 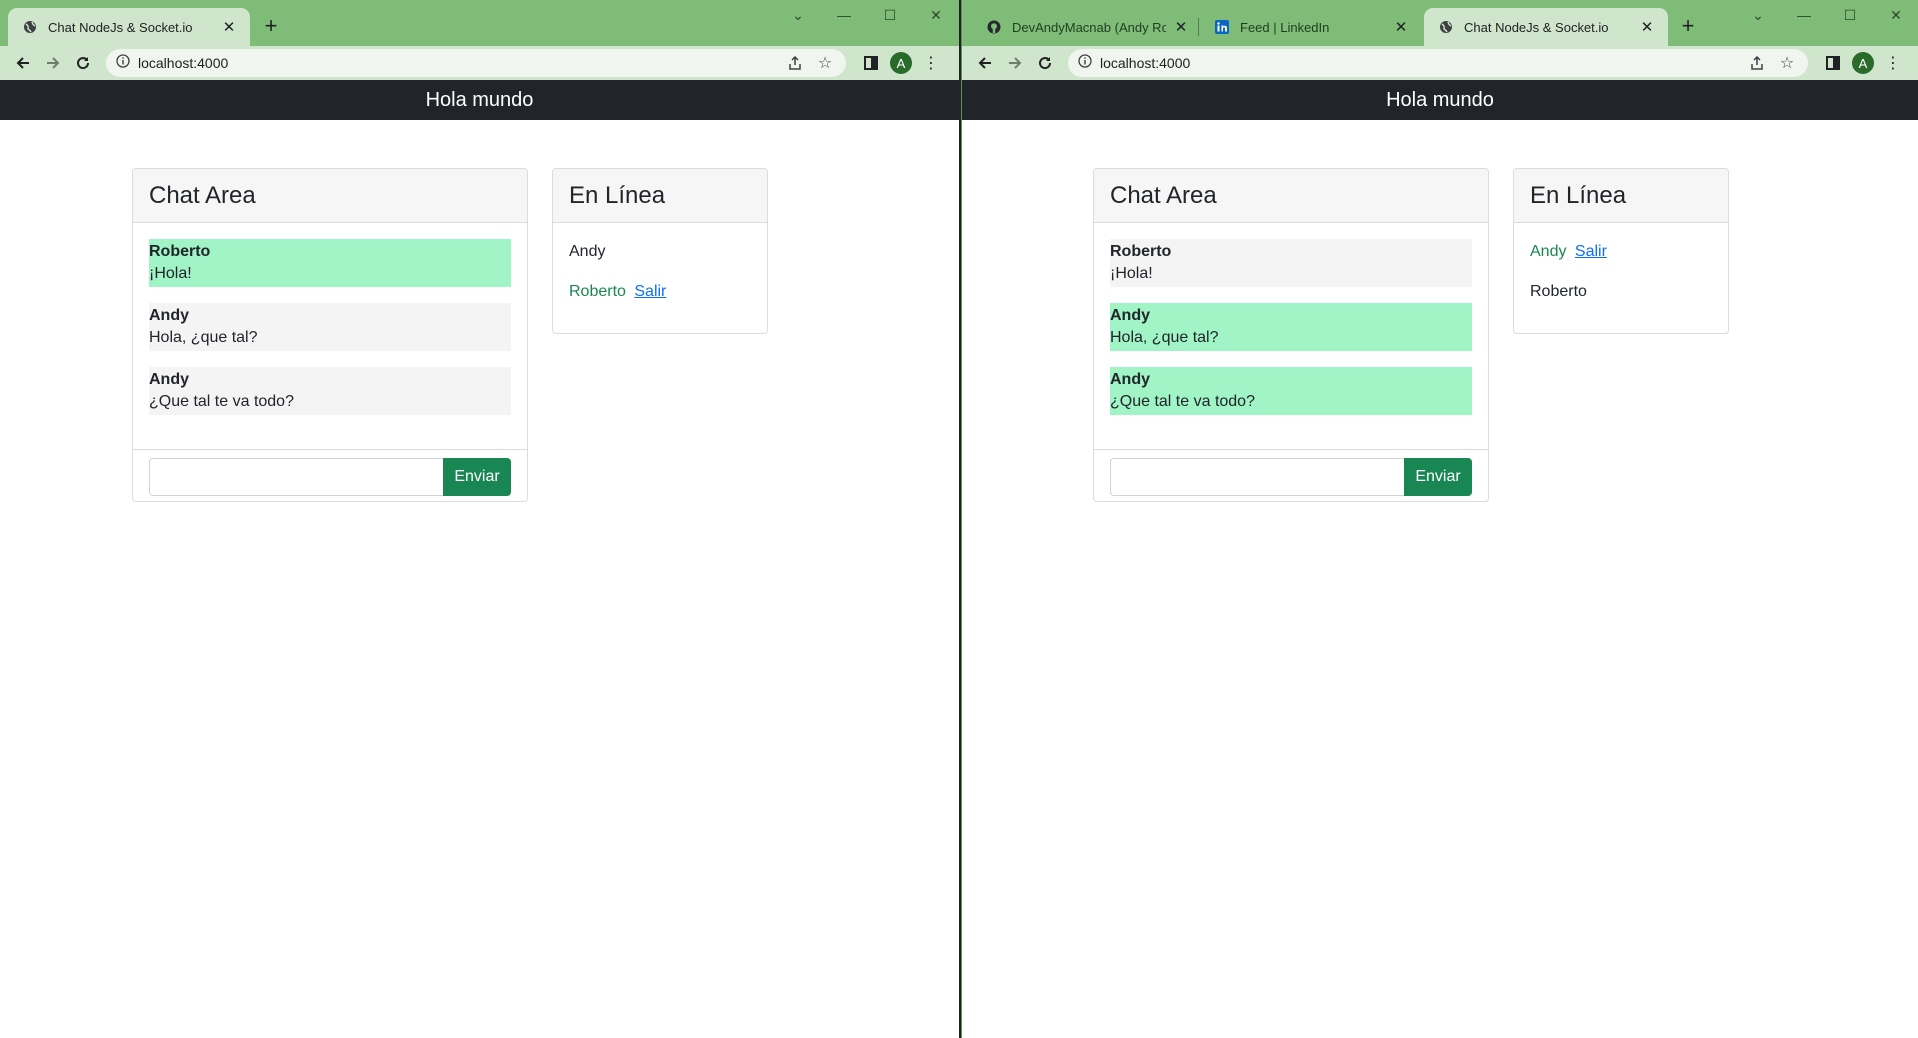 What do you see at coordinates (1621, 292) in the screenshot?
I see `online-user: Roberto` at bounding box center [1621, 292].